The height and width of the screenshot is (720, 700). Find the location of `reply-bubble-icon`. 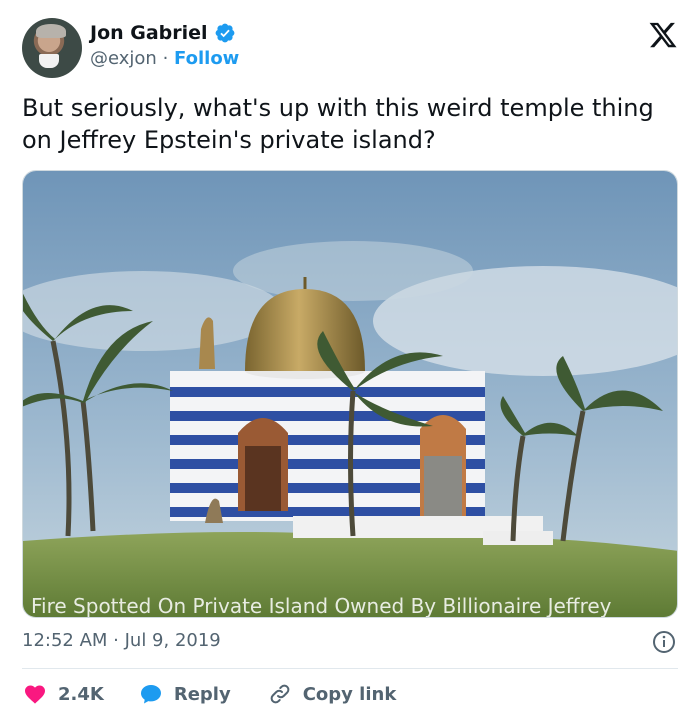

reply-bubble-icon is located at coordinates (150, 694).